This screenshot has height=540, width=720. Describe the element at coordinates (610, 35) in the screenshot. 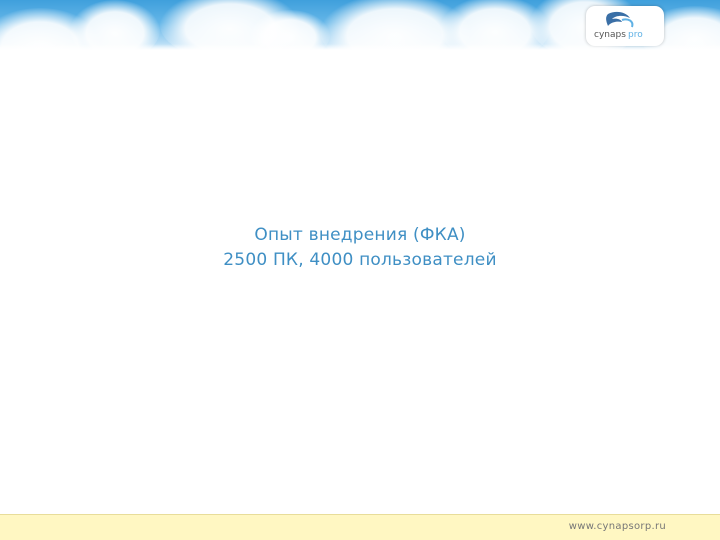

I see `svg-text: cynaps` at that location.